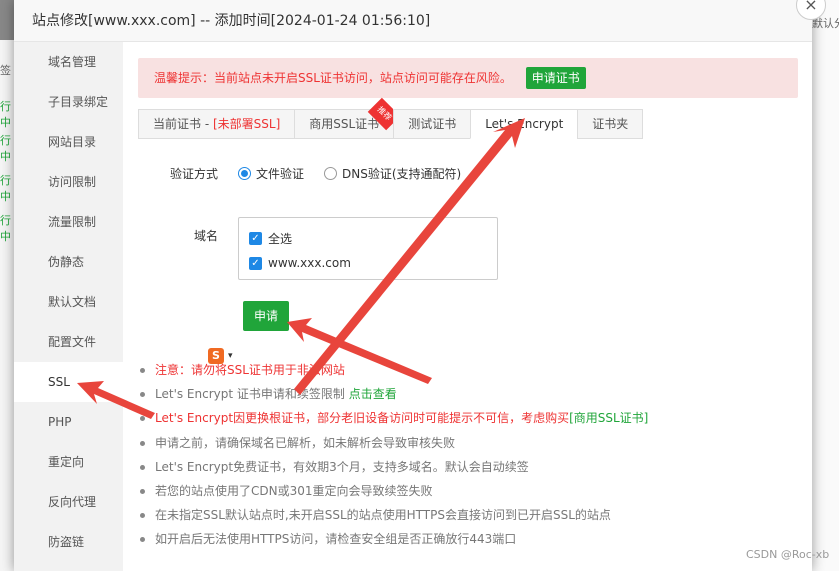 The width and height of the screenshot is (839, 571). What do you see at coordinates (68, 542) in the screenshot?
I see `sidebar-item-hotlink: 防盗链` at bounding box center [68, 542].